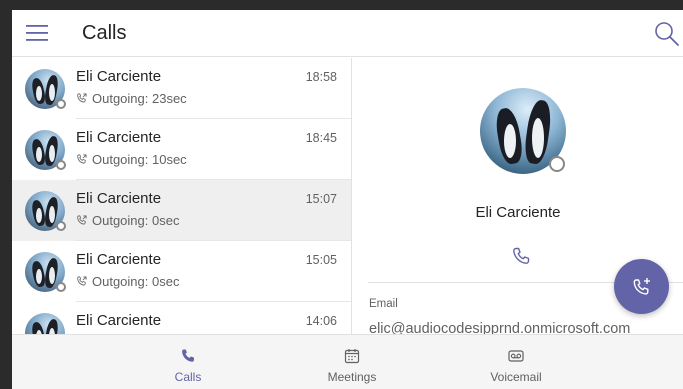  I want to click on nav-tab-calls: Calls, so click(188, 362).